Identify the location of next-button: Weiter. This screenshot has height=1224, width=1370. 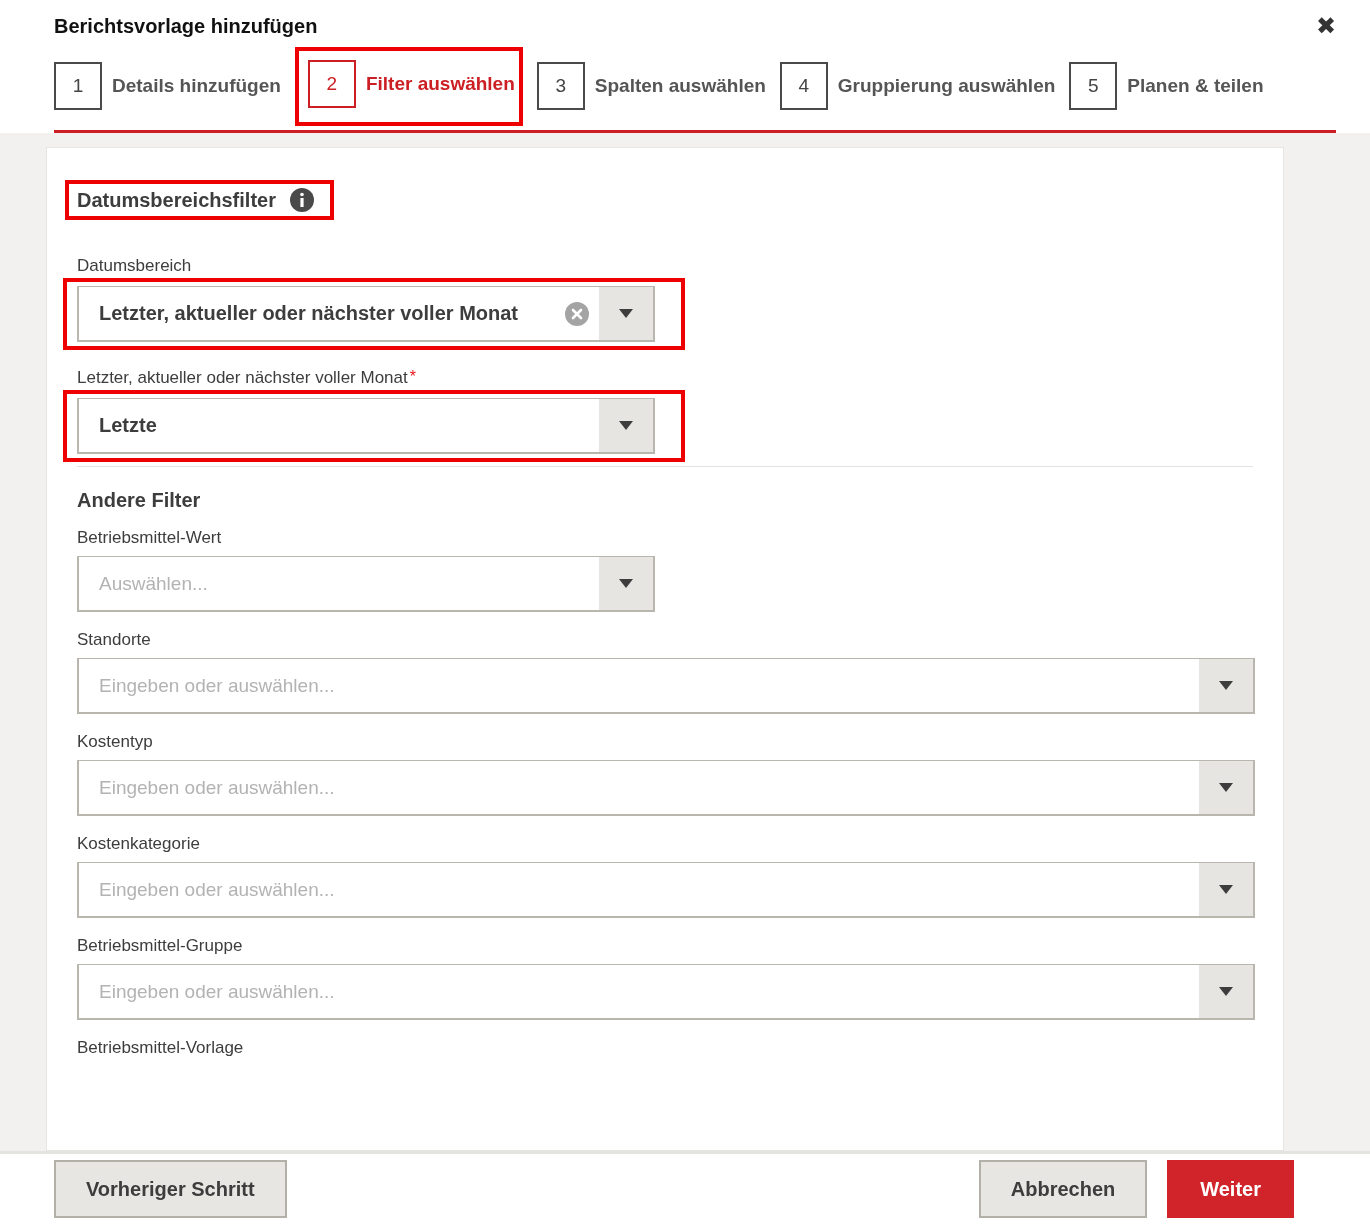
(1230, 1189).